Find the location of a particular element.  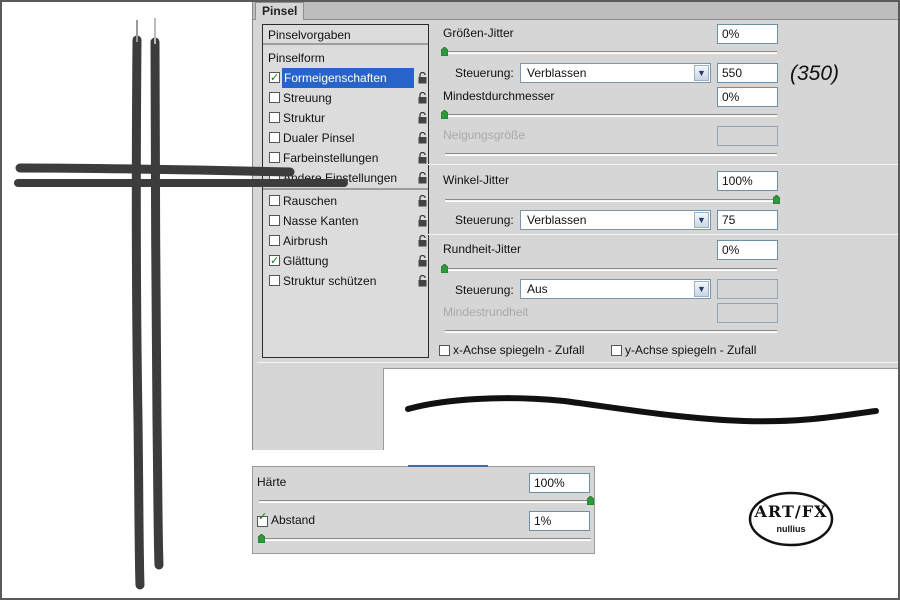

list-item-dual-brush: Dualer Pinsel is located at coordinates (345, 138).